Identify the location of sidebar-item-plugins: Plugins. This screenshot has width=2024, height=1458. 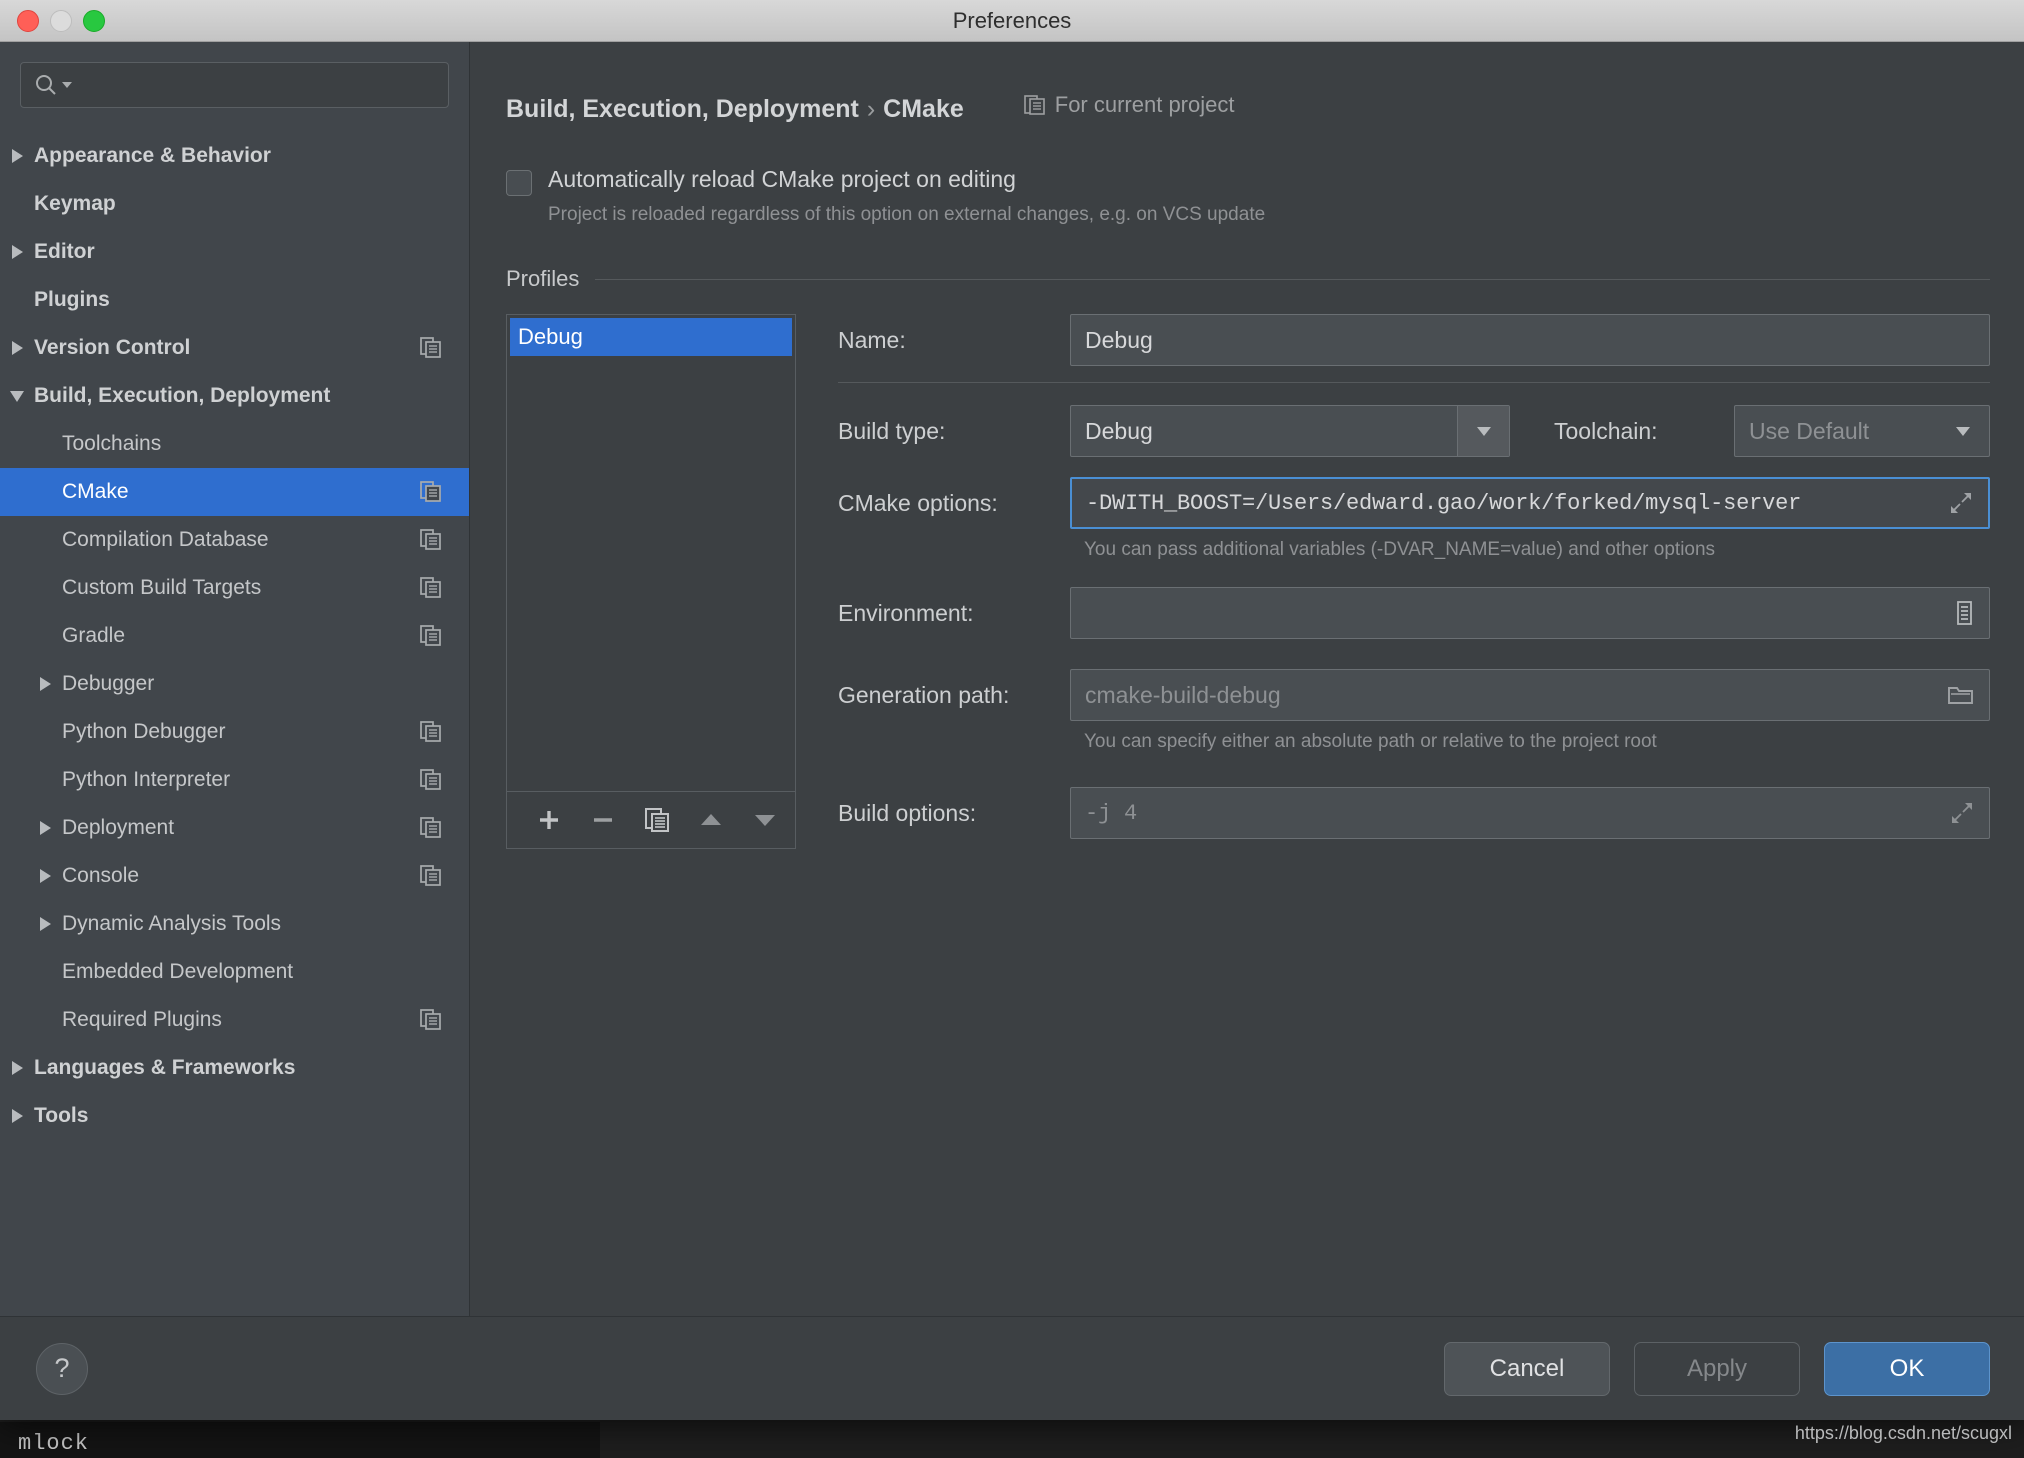
(234, 300).